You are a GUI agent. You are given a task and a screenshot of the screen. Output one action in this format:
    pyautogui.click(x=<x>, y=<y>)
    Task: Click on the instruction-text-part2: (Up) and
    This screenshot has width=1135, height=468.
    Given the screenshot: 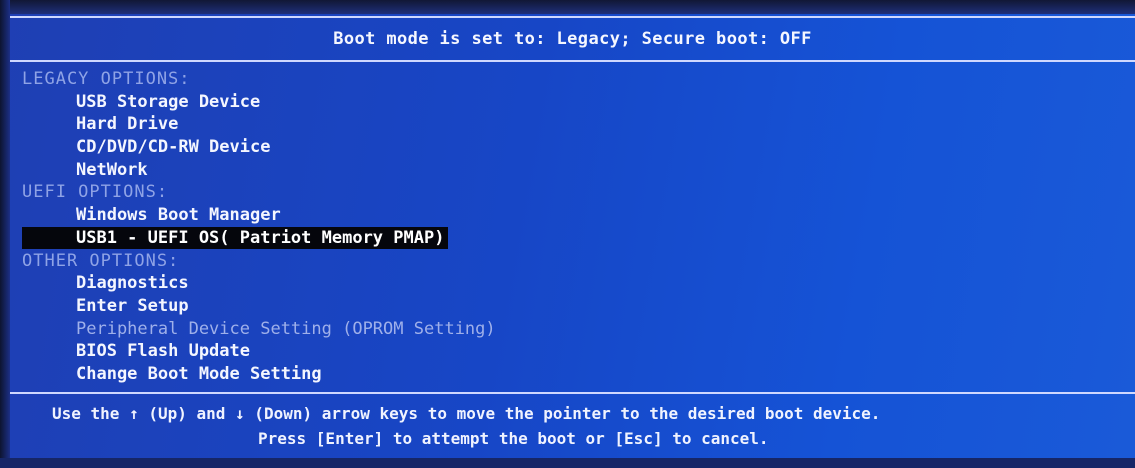 What is the action you would take?
    pyautogui.click(x=187, y=413)
    